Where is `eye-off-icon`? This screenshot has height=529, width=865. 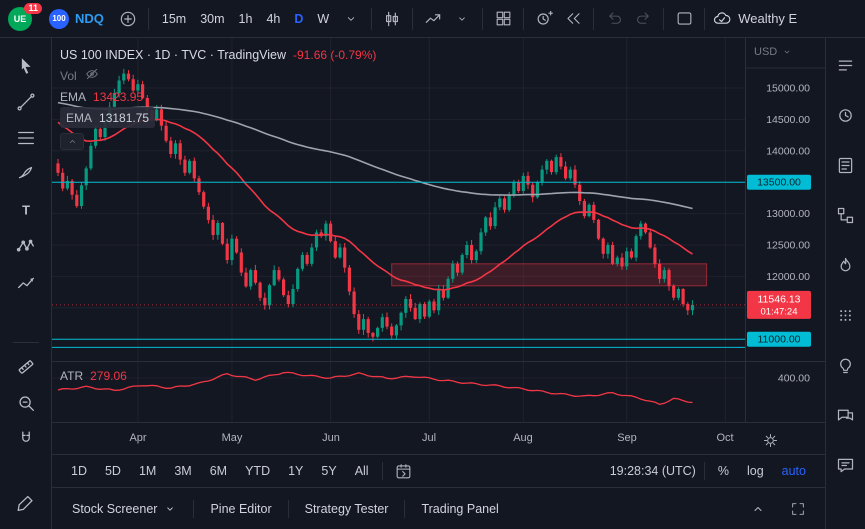 eye-off-icon is located at coordinates (92, 74).